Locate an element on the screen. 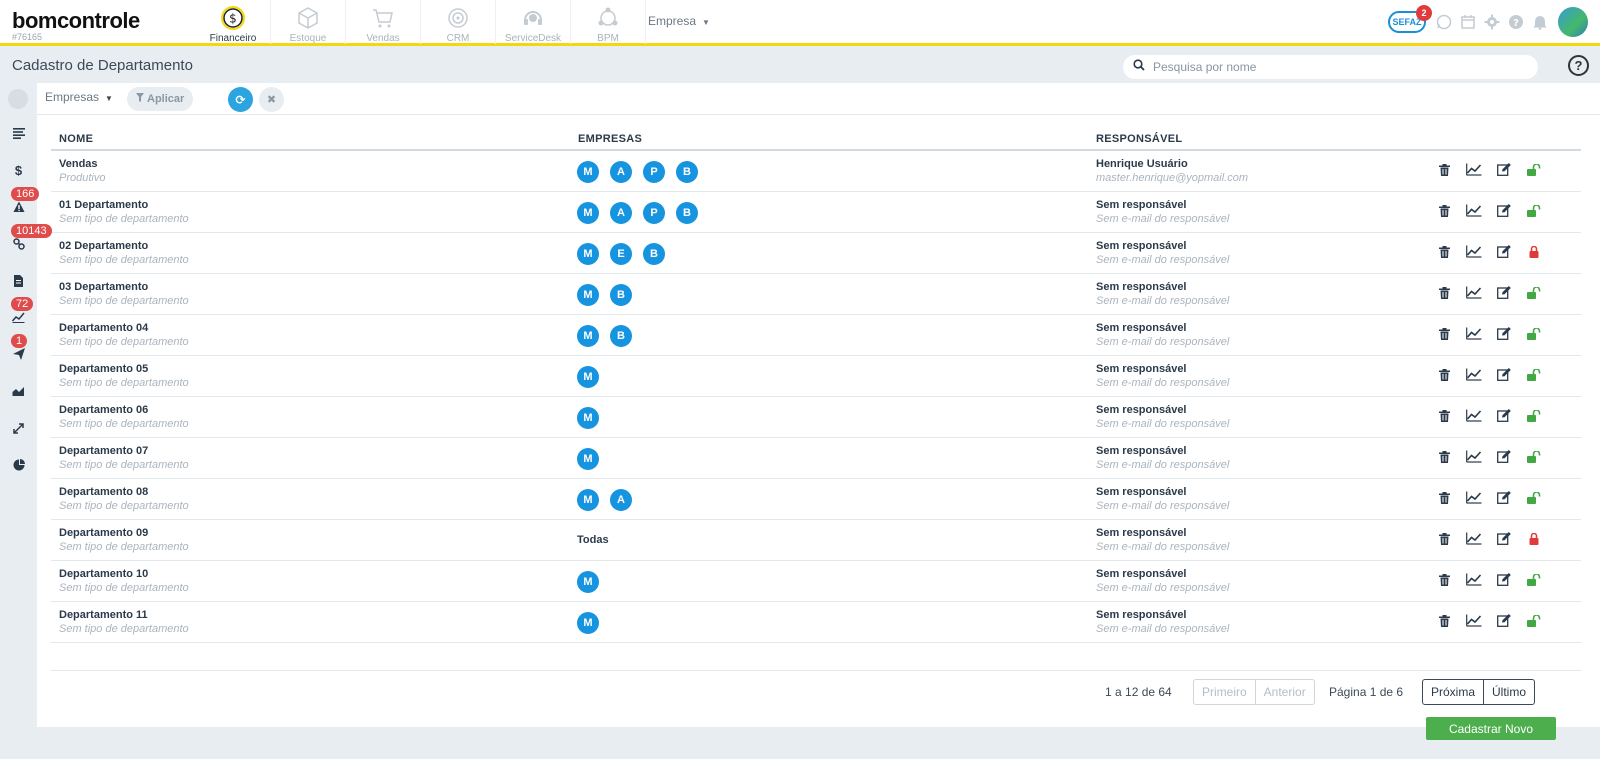 Image resolution: width=1600 pixels, height=759 pixels. empresa-chip: E is located at coordinates (621, 254).